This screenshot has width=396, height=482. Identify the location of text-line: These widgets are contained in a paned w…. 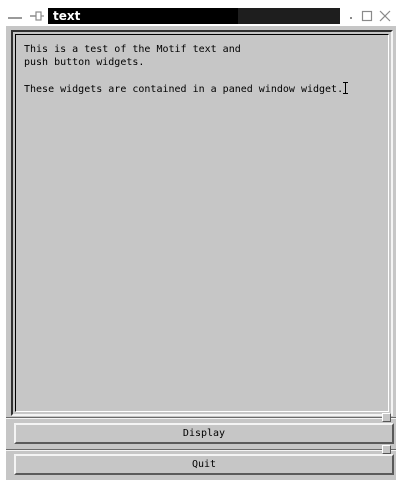
(184, 89).